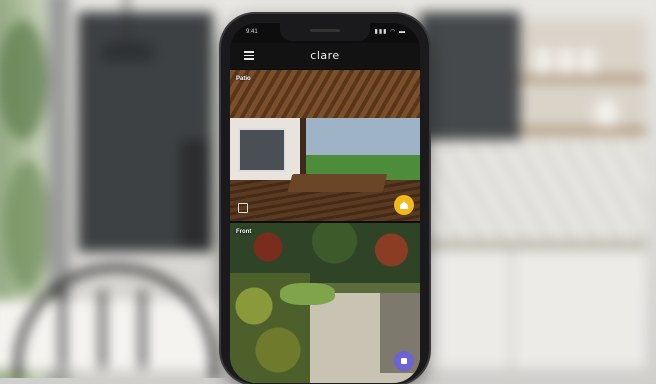 This screenshot has height=384, width=656. Describe the element at coordinates (325, 303) in the screenshot. I see `camera-tile-front: Front` at that location.